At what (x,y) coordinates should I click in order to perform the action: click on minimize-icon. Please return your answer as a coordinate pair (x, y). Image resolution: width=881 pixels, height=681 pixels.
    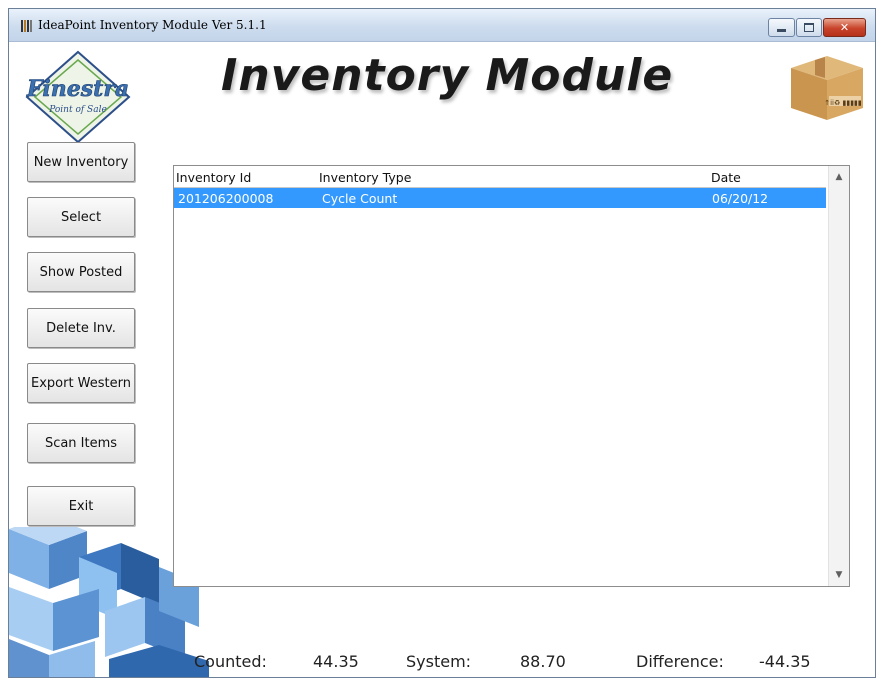
    Looking at the image, I should click on (781, 30).